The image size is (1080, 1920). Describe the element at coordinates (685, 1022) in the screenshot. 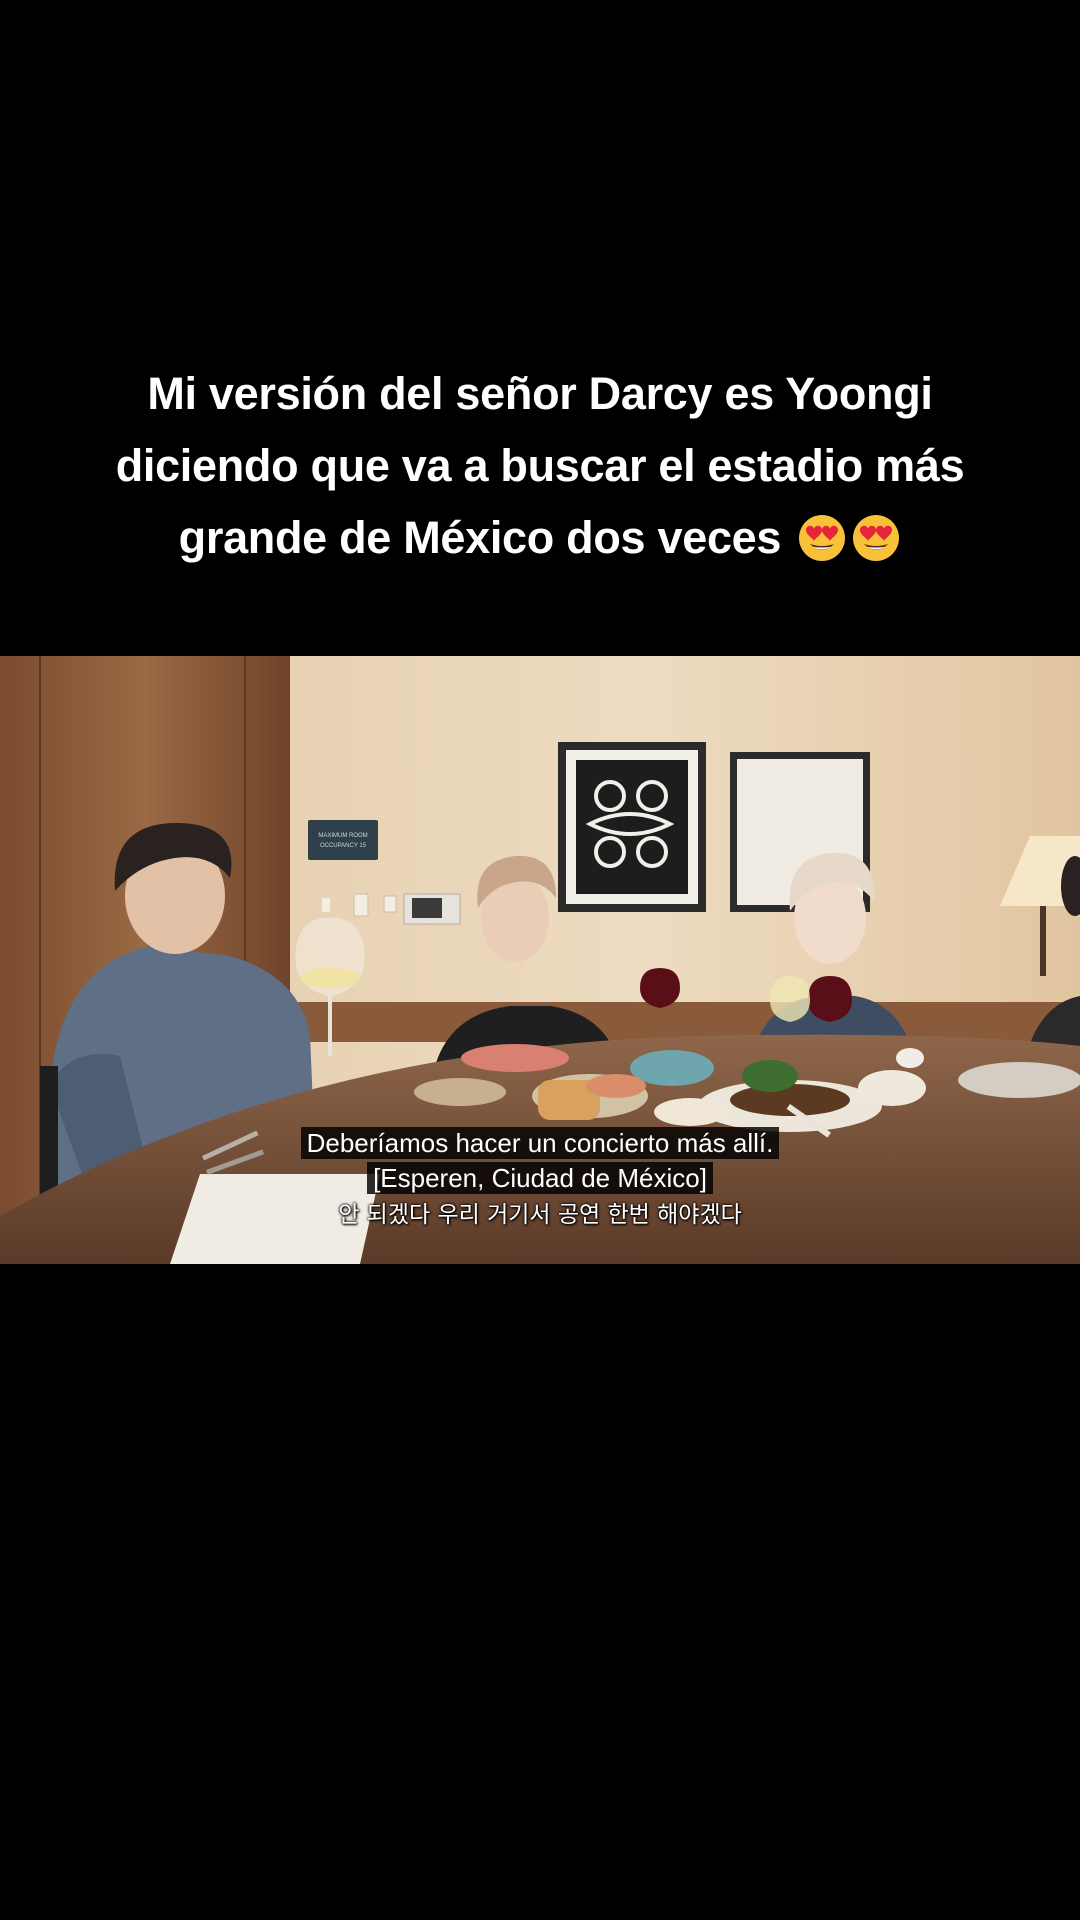

I see `wainscot` at that location.